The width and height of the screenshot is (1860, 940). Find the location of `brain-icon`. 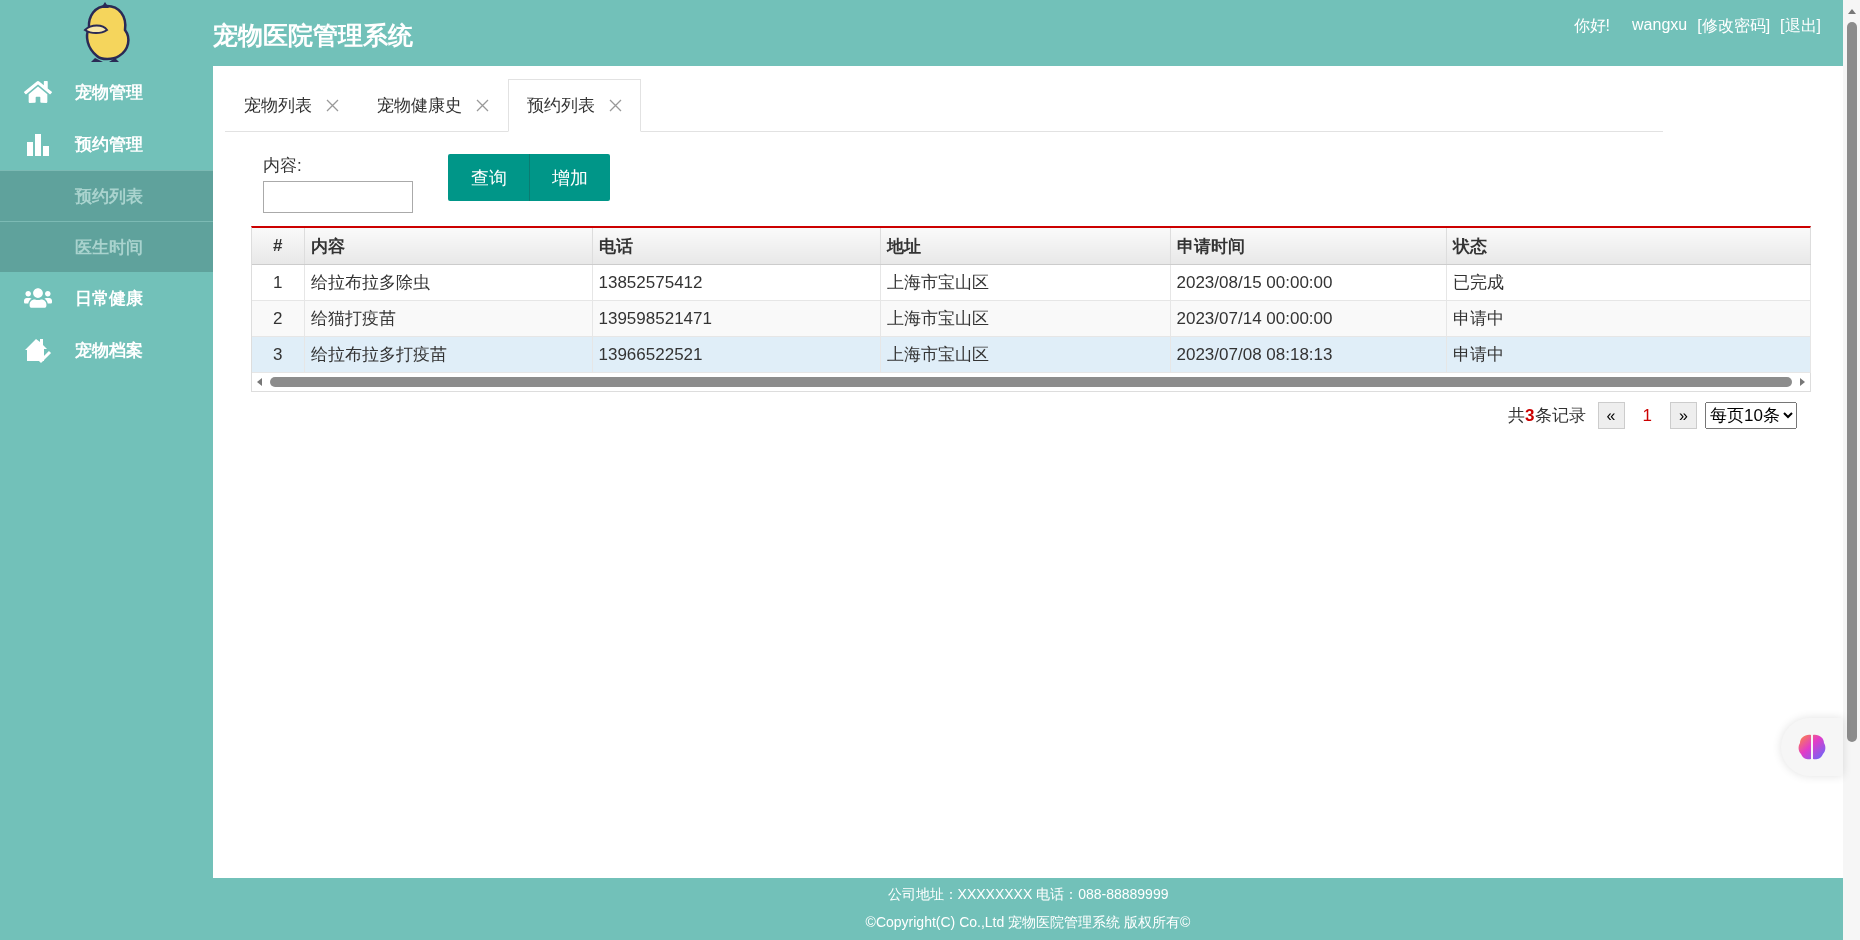

brain-icon is located at coordinates (1812, 747).